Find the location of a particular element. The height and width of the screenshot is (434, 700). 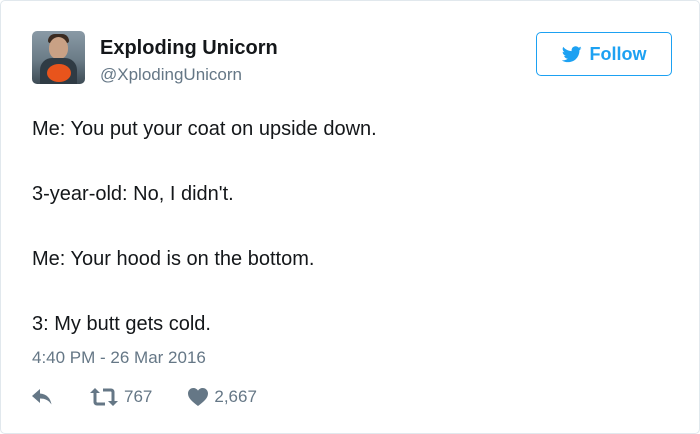

avatar-head is located at coordinates (58, 48).